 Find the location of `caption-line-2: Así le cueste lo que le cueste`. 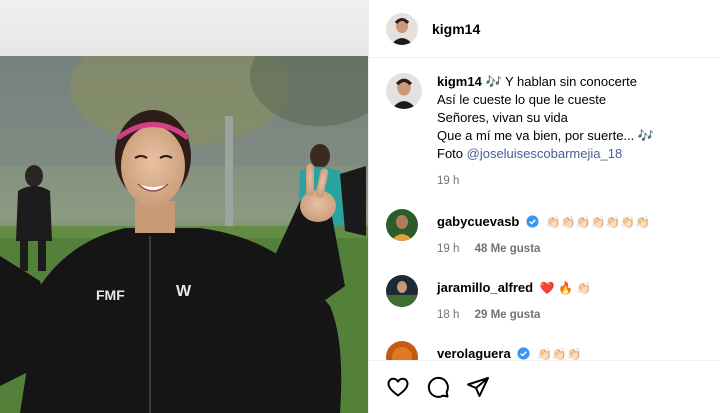

caption-line-2: Así le cueste lo que le cueste is located at coordinates (522, 99).